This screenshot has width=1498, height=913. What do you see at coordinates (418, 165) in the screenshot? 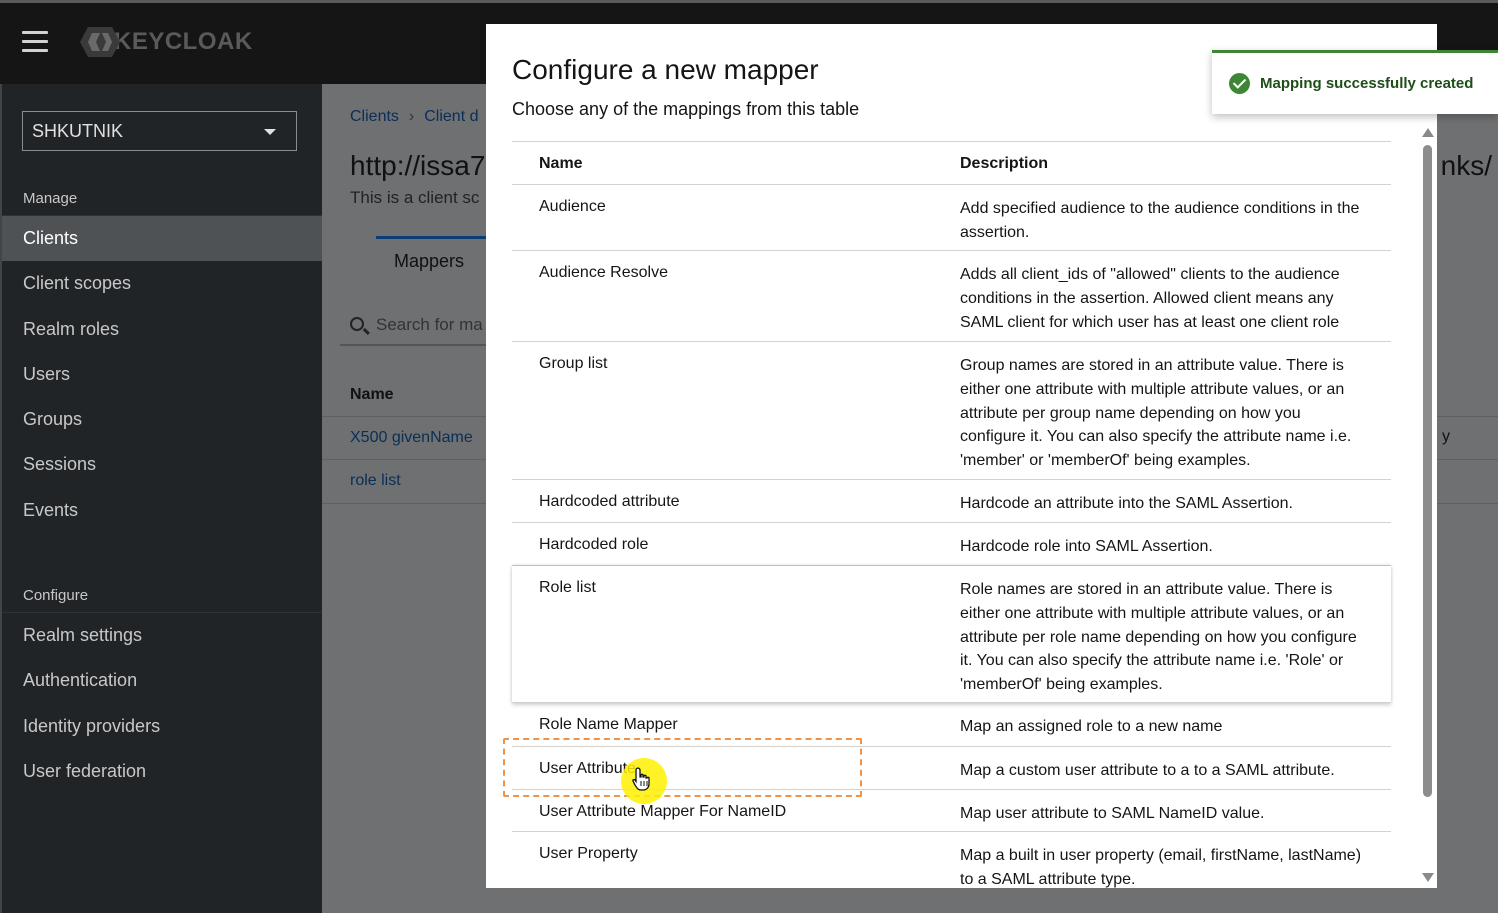
I see `page-title: http://issa7` at bounding box center [418, 165].